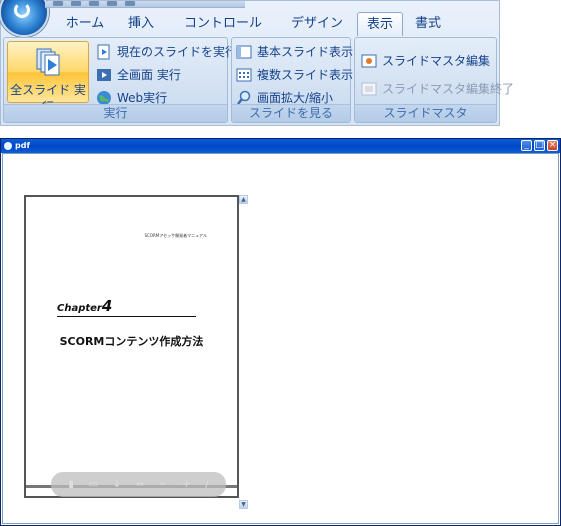  What do you see at coordinates (93, 484) in the screenshot?
I see `print-icon: ▭` at bounding box center [93, 484].